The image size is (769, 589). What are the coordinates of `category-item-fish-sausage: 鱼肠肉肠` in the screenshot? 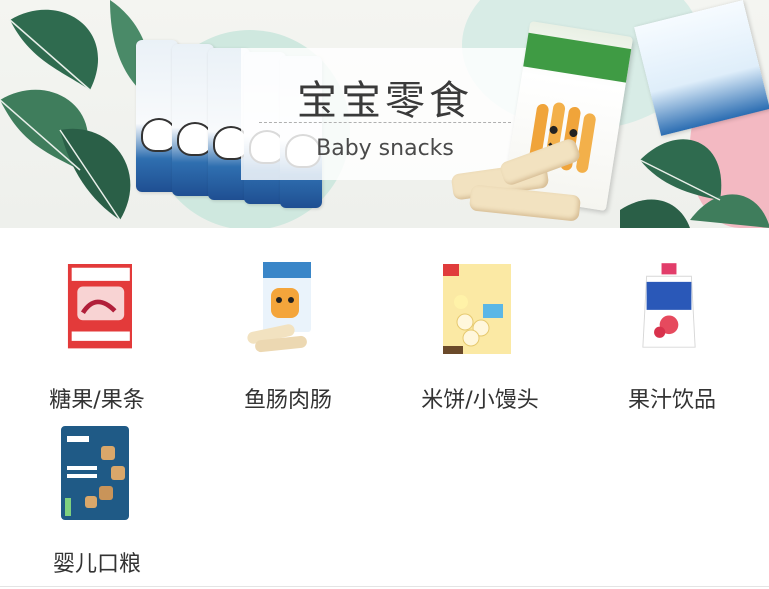 It's located at (288, 330).